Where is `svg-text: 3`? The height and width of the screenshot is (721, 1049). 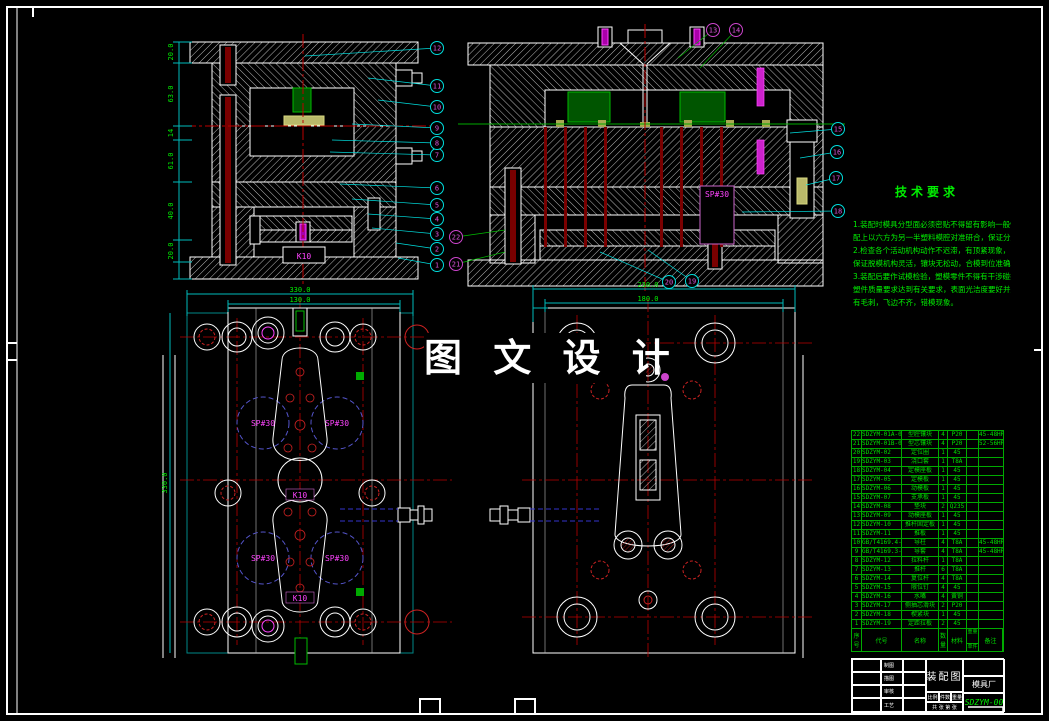 svg-text: 3 is located at coordinates (437, 235).